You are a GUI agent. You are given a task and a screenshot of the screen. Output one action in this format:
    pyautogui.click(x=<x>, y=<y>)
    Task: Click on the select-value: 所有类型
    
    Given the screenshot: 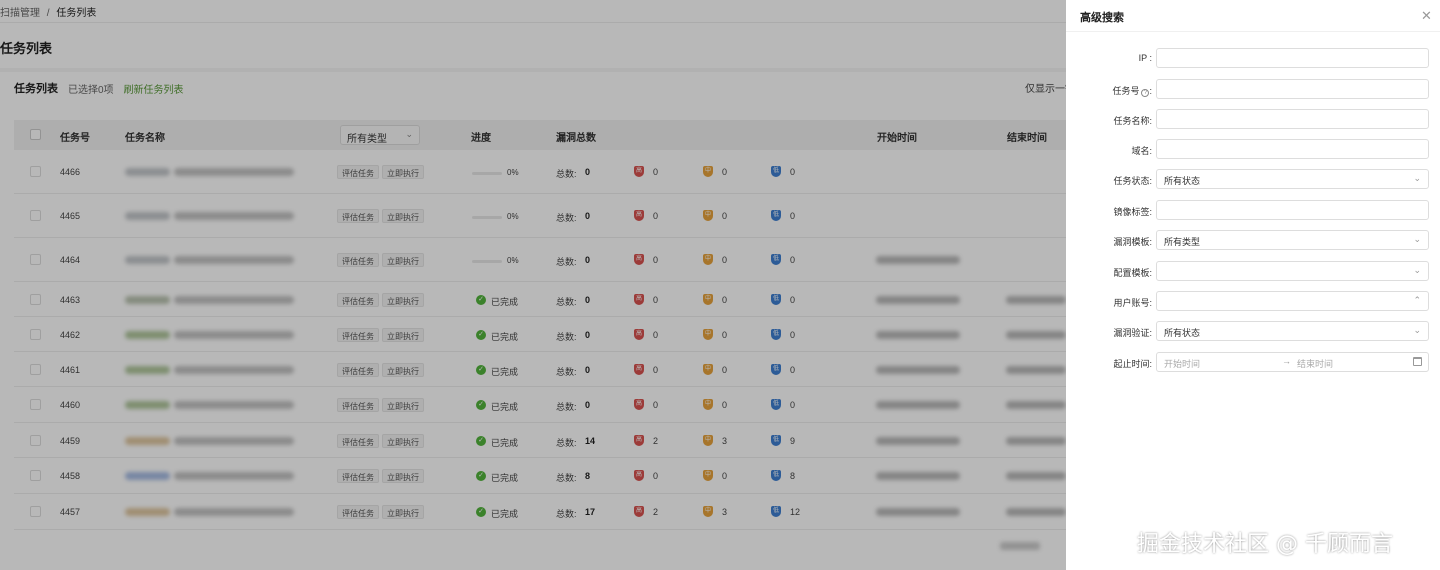 What is the action you would take?
    pyautogui.click(x=1182, y=242)
    